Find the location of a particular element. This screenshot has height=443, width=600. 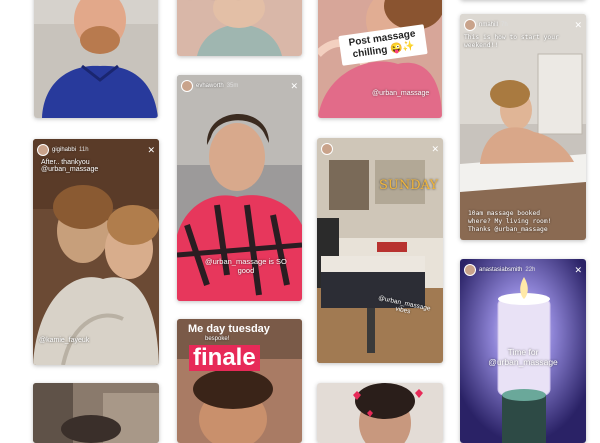

caption-line: Thanks @urban_massage is located at coordinates (508, 229).